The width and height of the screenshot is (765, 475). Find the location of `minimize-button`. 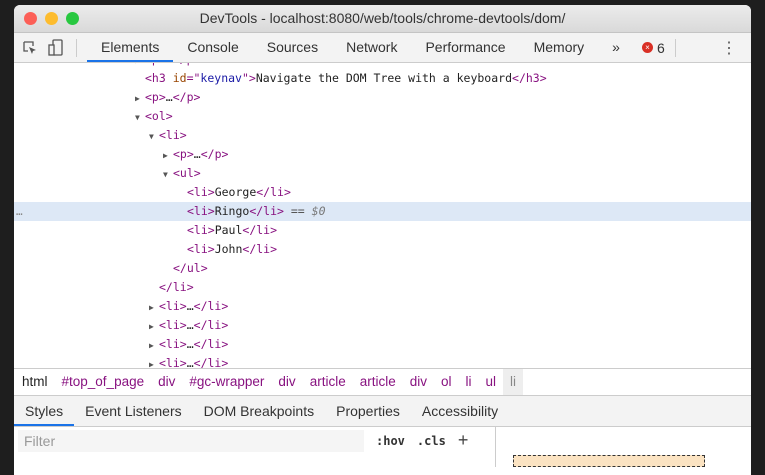

minimize-button is located at coordinates (51, 18).